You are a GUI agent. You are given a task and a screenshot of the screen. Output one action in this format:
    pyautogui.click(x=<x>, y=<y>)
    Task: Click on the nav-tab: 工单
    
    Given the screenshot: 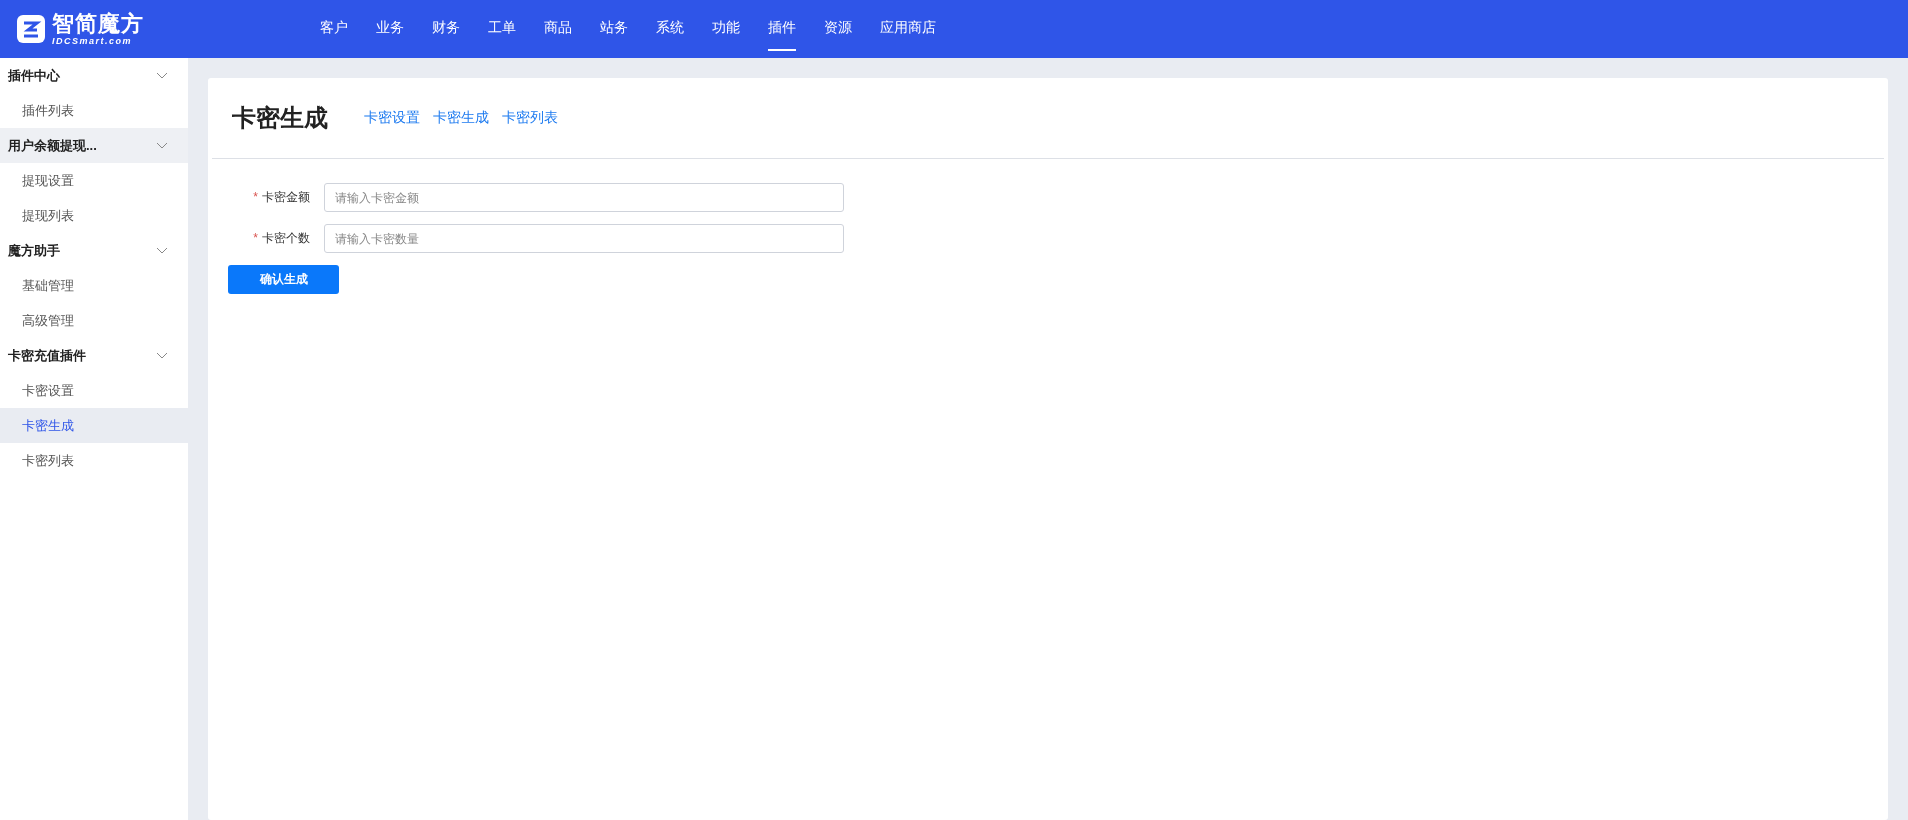 What is the action you would take?
    pyautogui.click(x=502, y=29)
    